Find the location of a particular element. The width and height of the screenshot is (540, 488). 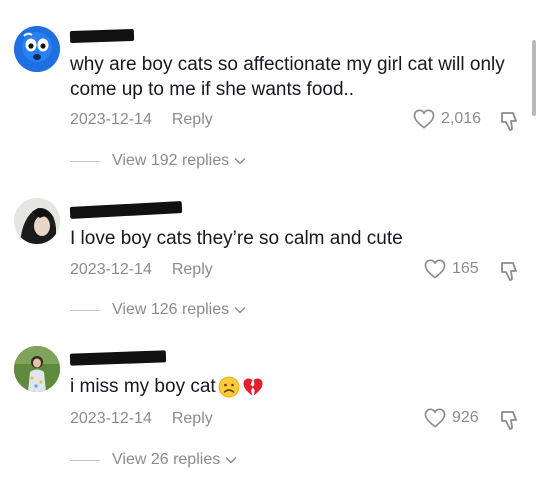

view-replies-button: View 192 replies is located at coordinates (158, 161).